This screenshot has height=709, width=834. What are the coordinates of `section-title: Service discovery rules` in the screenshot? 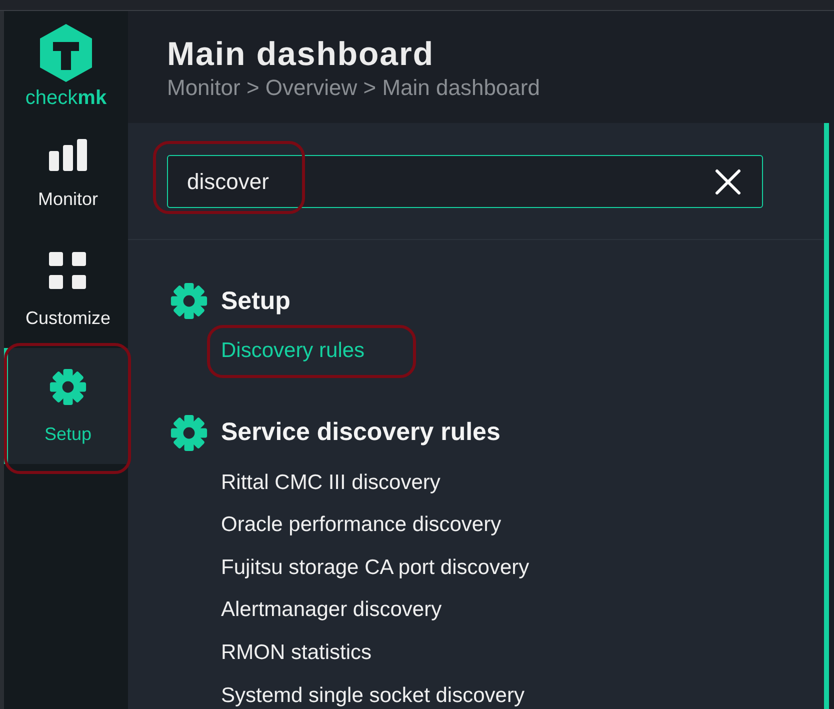 It's located at (360, 433).